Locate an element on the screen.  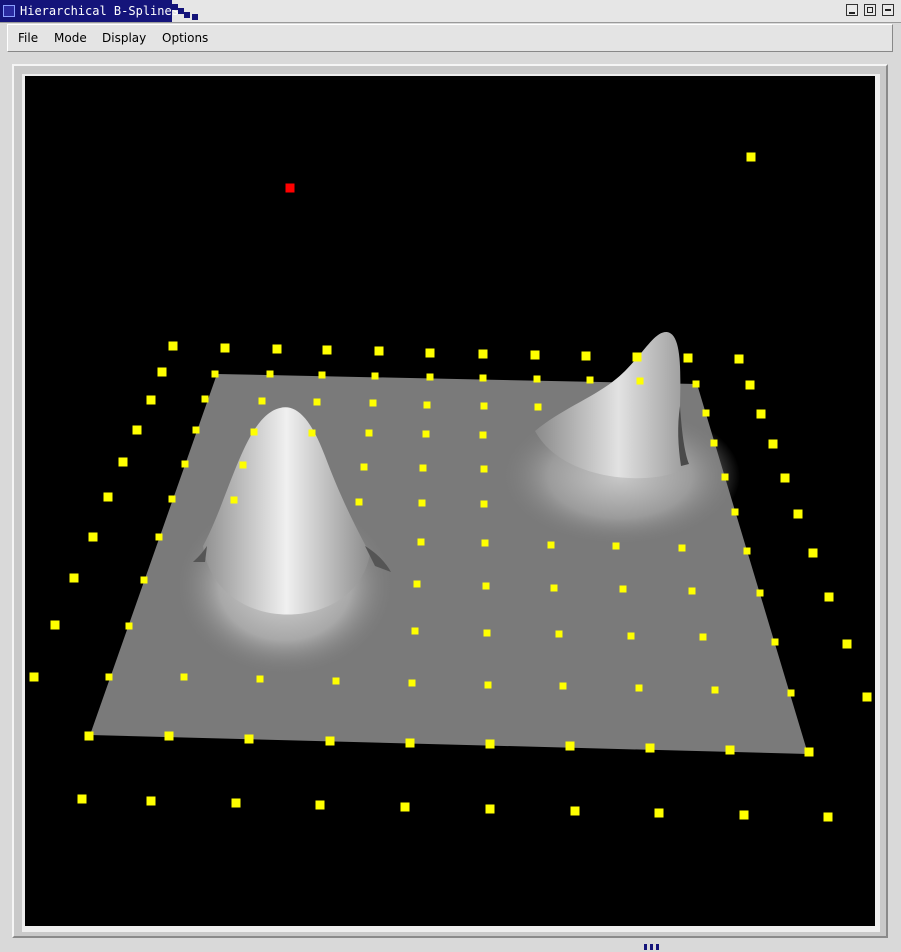
window-menu-icon is located at coordinates (9, 11).